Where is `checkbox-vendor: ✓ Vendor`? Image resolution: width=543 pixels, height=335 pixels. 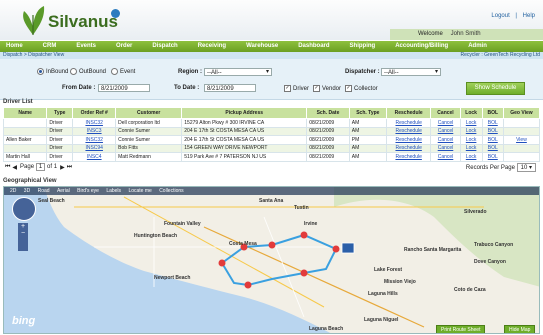
checkbox-vendor: ✓ Vendor is located at coordinates (327, 88).